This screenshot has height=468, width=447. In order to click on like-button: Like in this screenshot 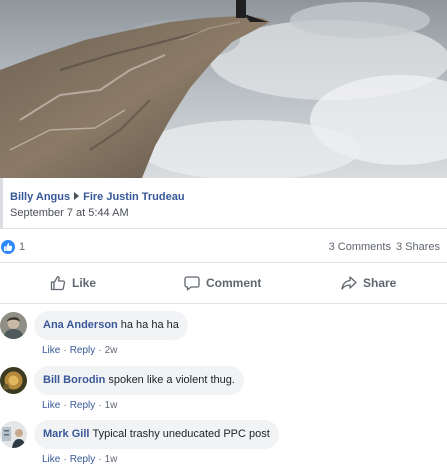, I will do `click(73, 283)`.